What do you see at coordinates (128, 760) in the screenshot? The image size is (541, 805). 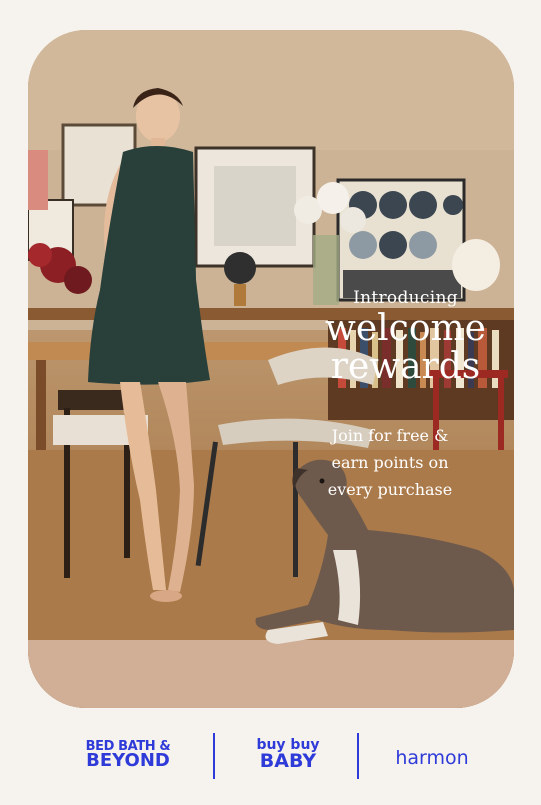 I see `bbb-line-2: BEYOND` at bounding box center [128, 760].